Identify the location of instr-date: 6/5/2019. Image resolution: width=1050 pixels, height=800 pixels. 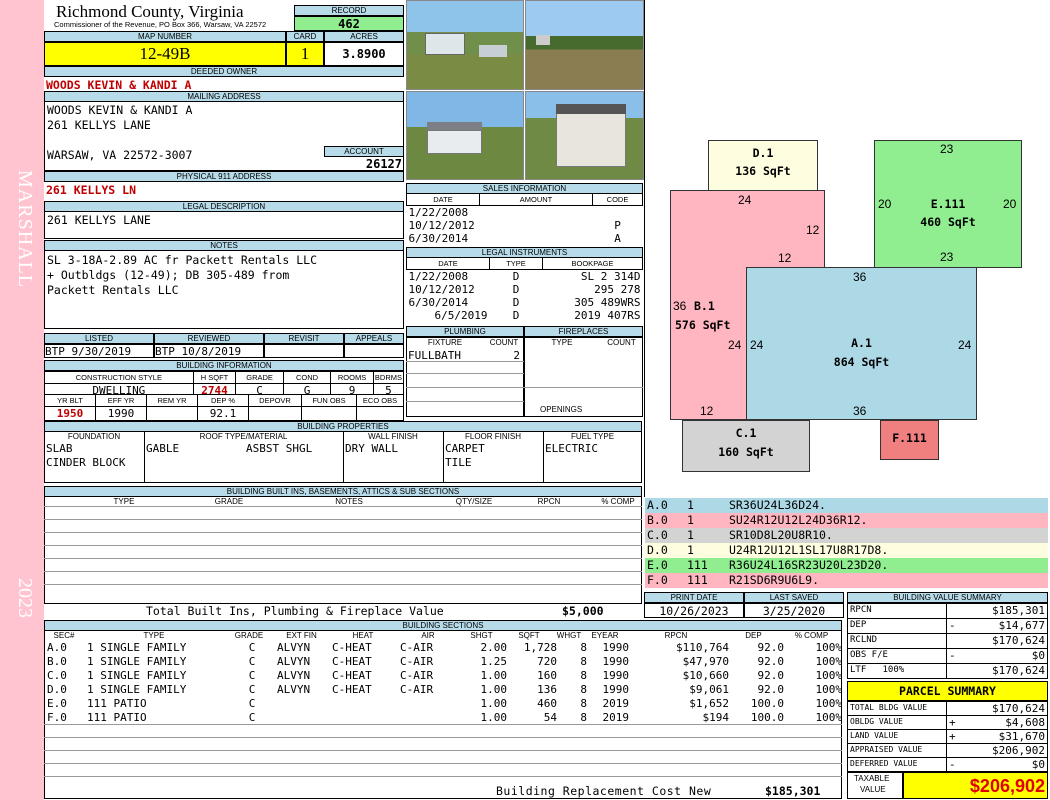
(461, 315).